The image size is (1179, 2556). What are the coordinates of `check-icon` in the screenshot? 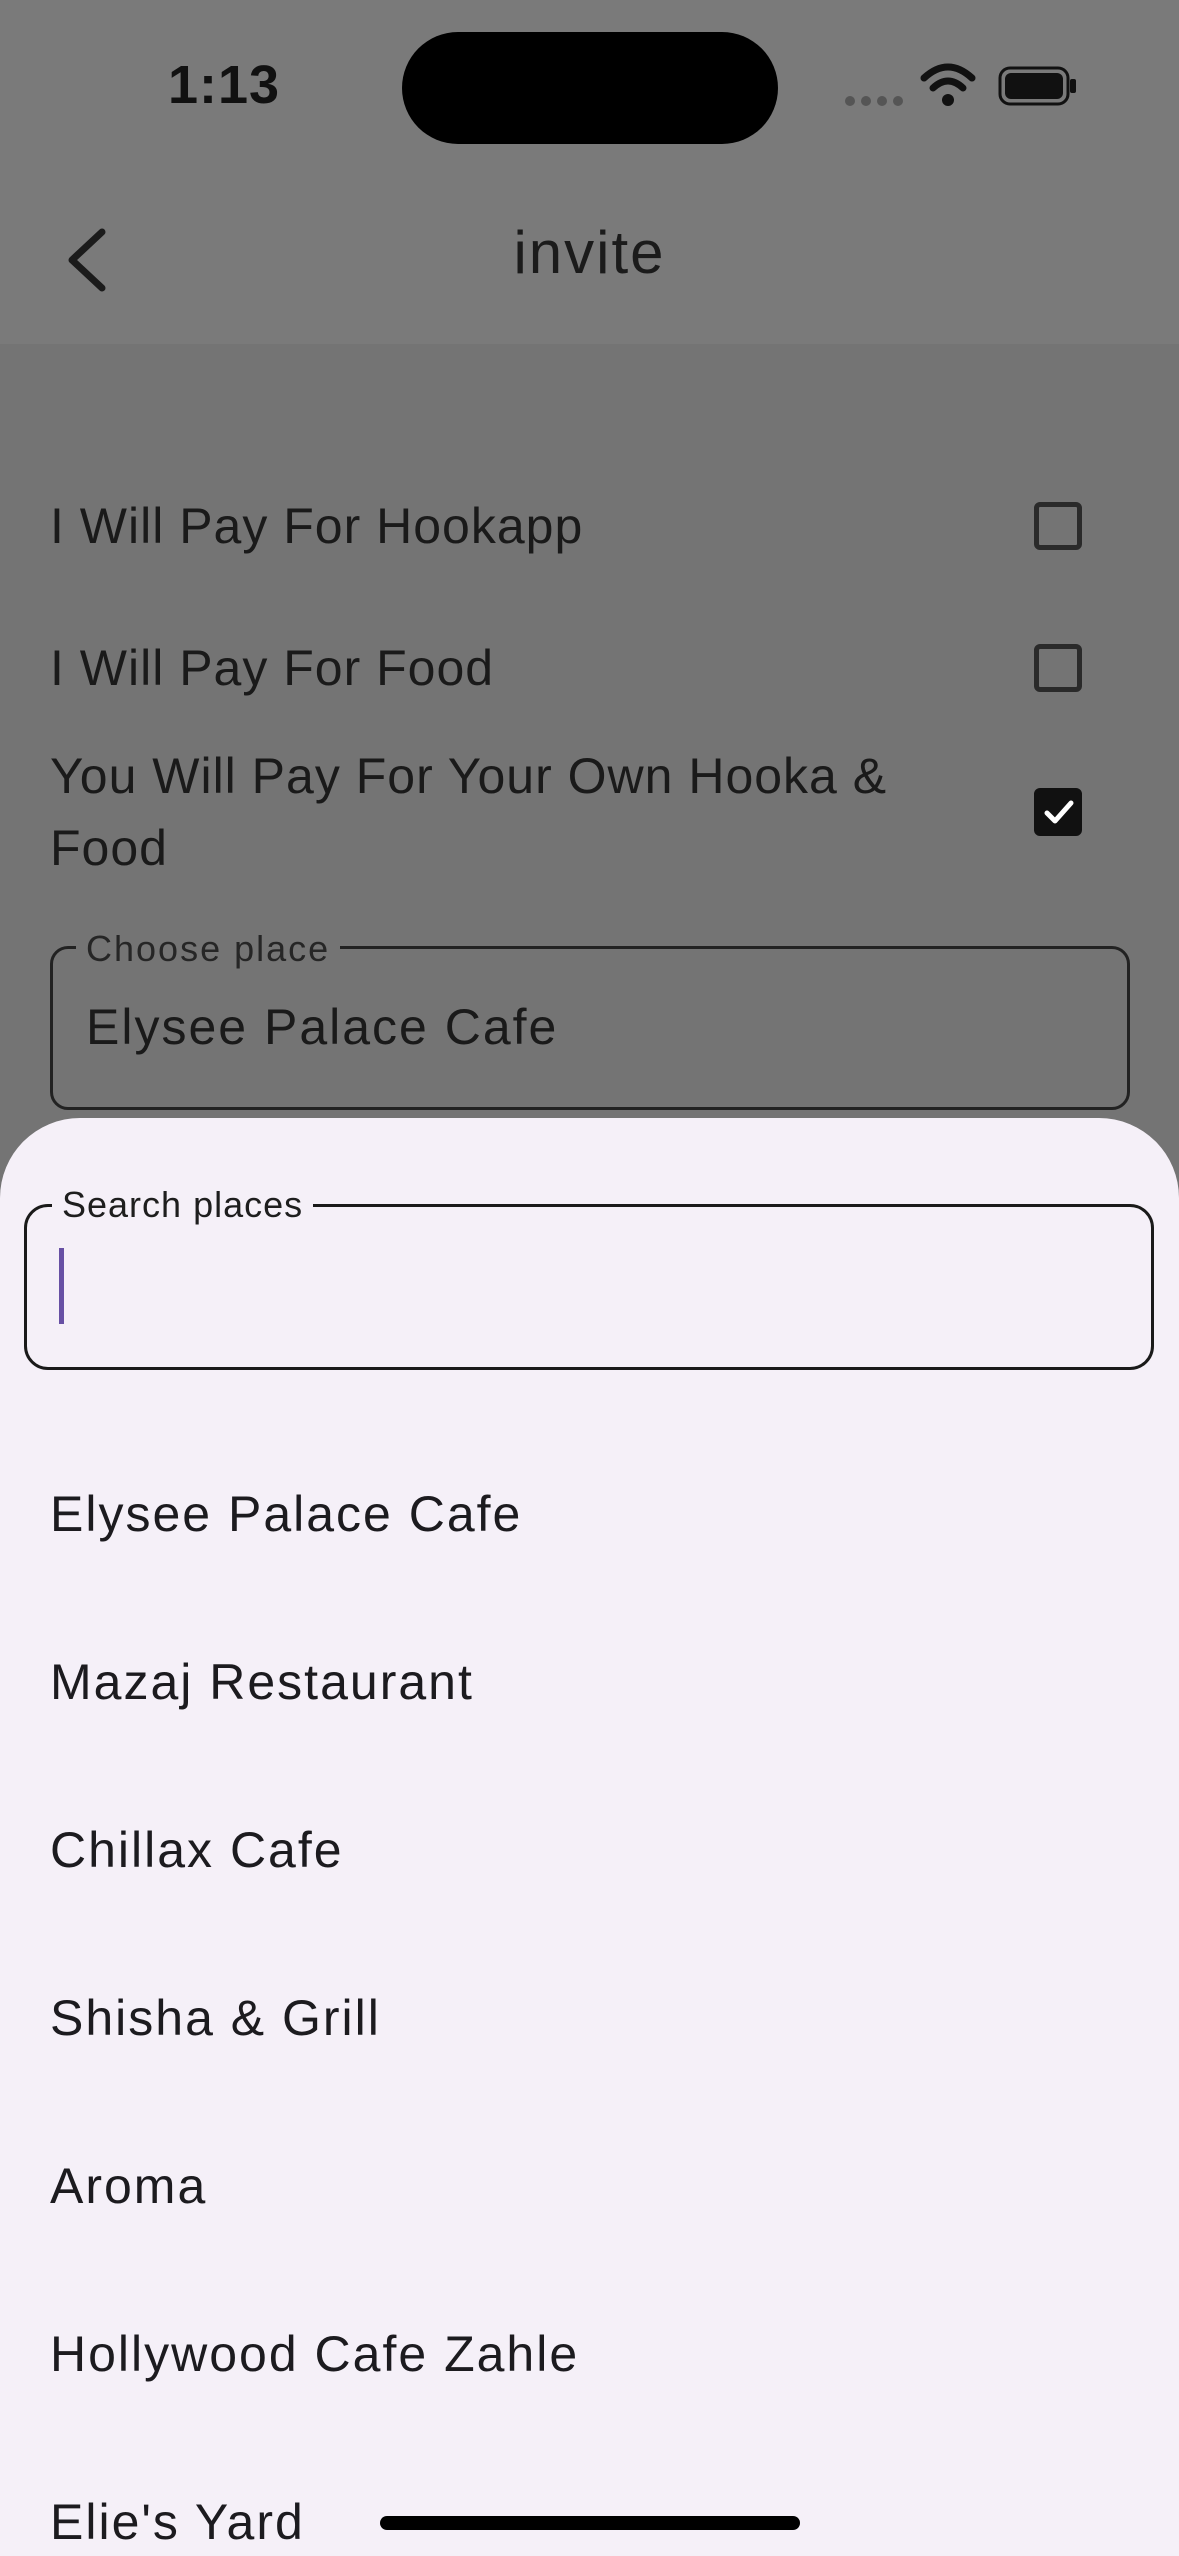 It's located at (1059, 812).